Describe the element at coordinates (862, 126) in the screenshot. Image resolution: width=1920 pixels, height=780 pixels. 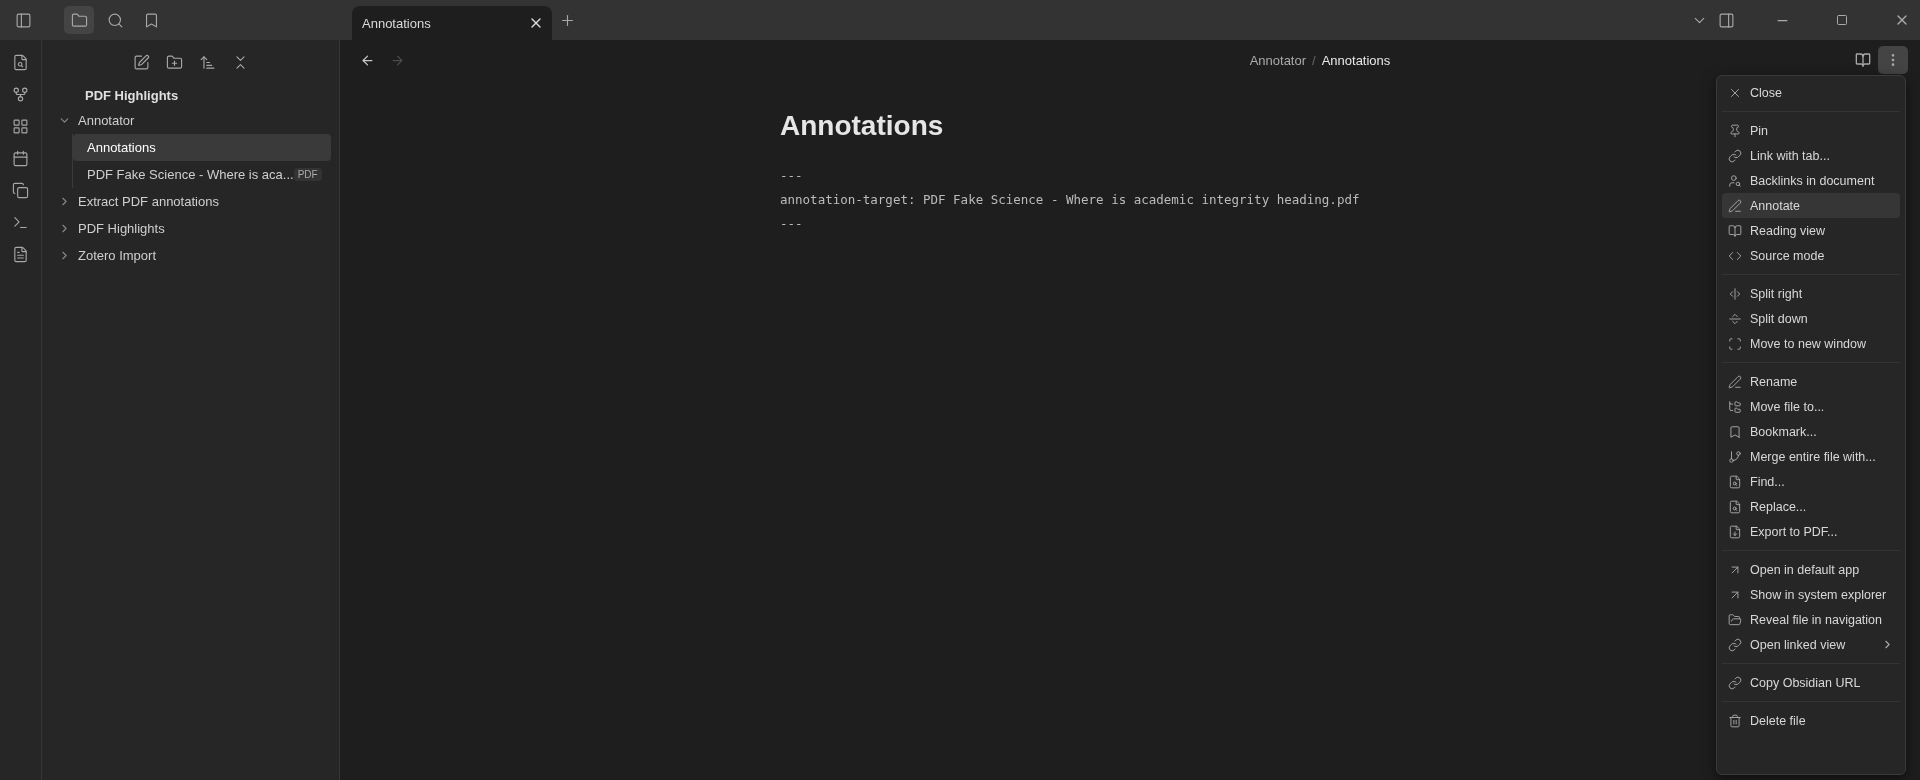
I see `note-title: Annotations` at that location.